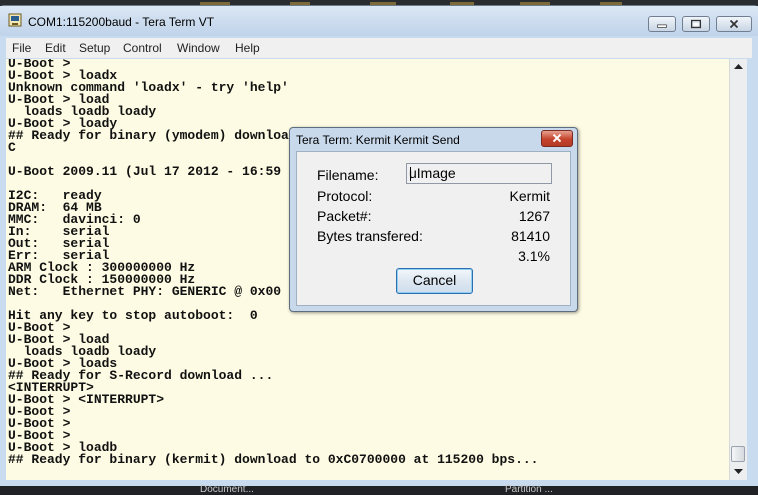 The width and height of the screenshot is (758, 495). Describe the element at coordinates (142, 48) in the screenshot. I see `menu-control: Control` at that location.